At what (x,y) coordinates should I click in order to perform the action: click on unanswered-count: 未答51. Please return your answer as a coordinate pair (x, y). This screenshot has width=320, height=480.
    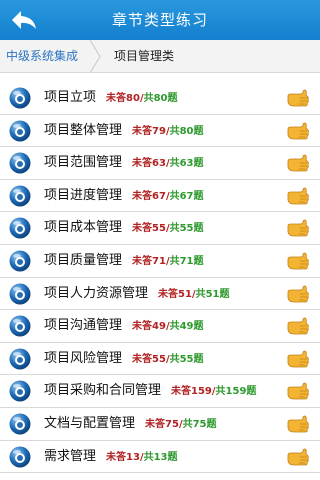
    Looking at the image, I should click on (175, 294).